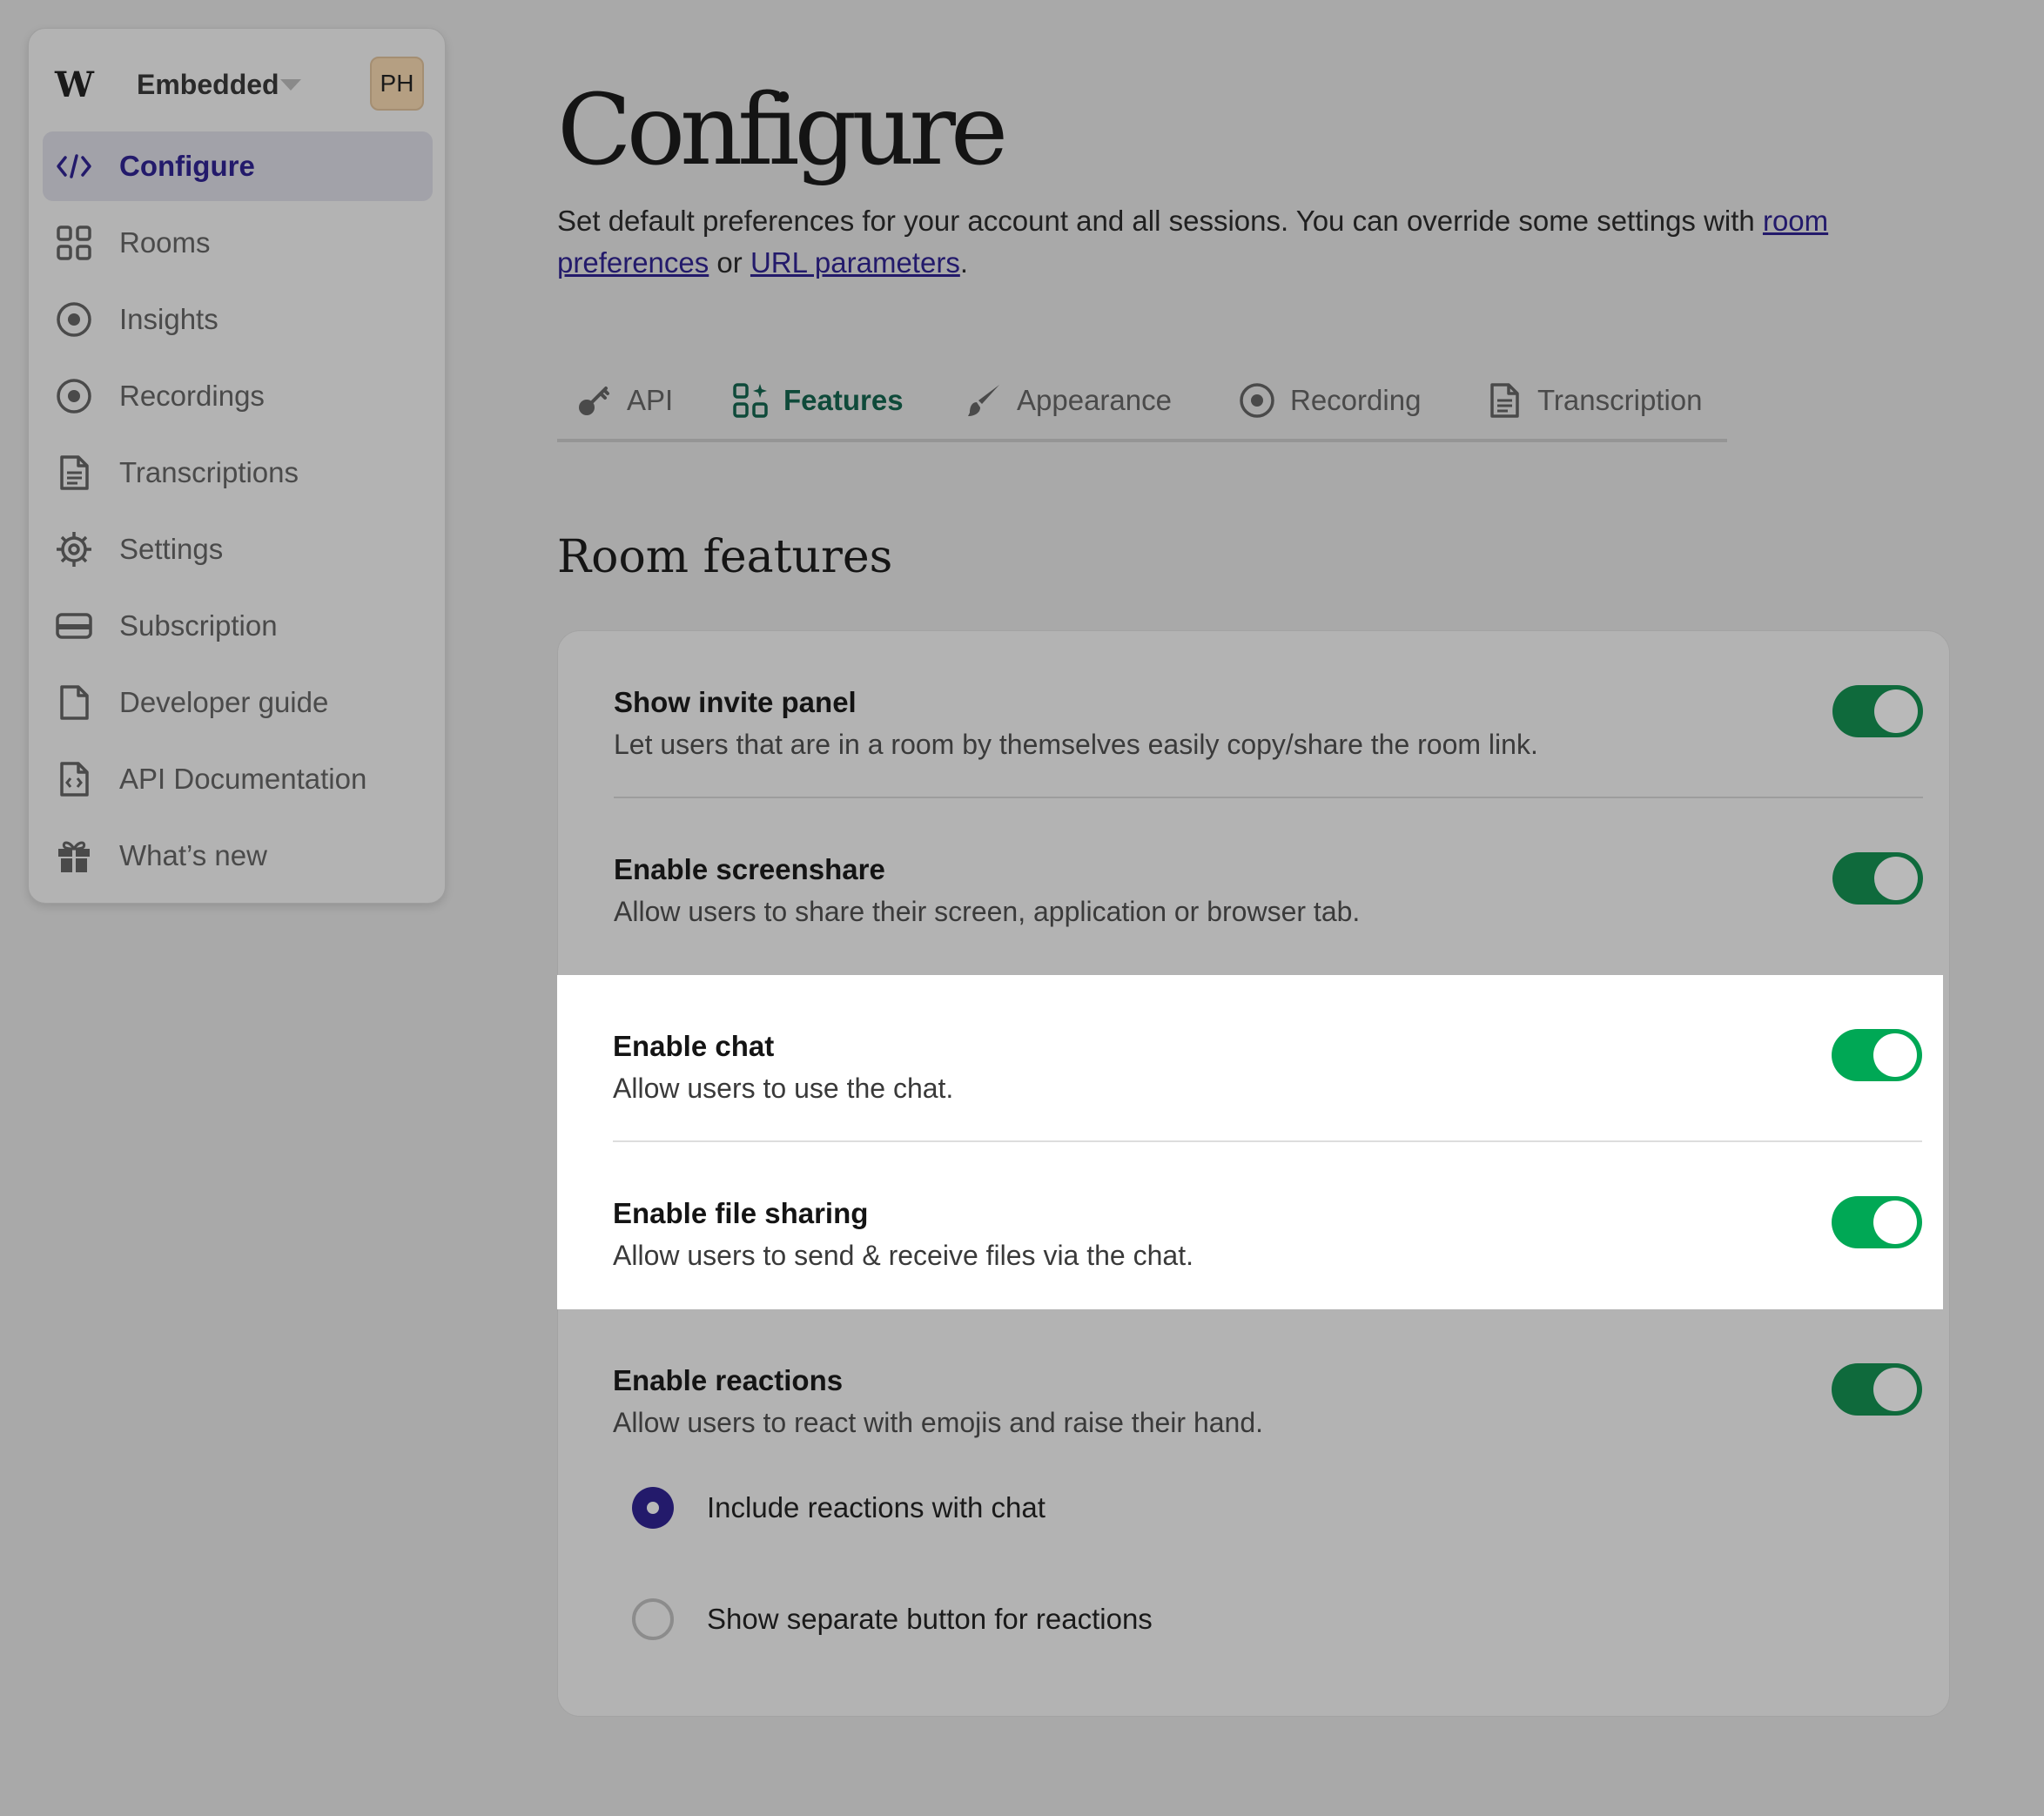  I want to click on radio-button-unchecked, so click(653, 1619).